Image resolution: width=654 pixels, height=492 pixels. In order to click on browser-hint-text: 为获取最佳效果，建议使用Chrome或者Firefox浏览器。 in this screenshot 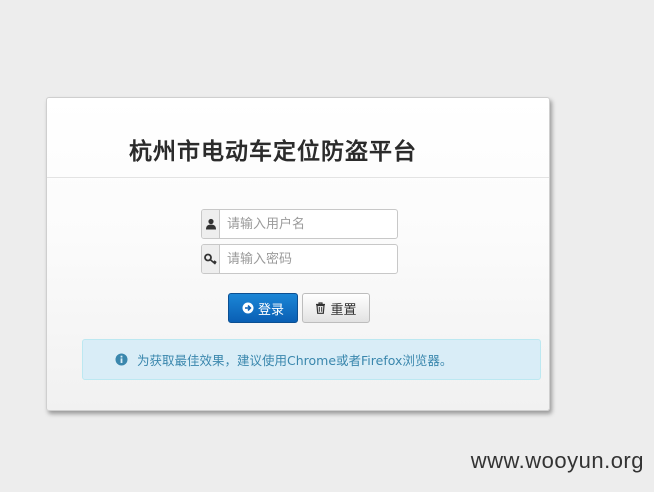, I will do `click(295, 360)`.